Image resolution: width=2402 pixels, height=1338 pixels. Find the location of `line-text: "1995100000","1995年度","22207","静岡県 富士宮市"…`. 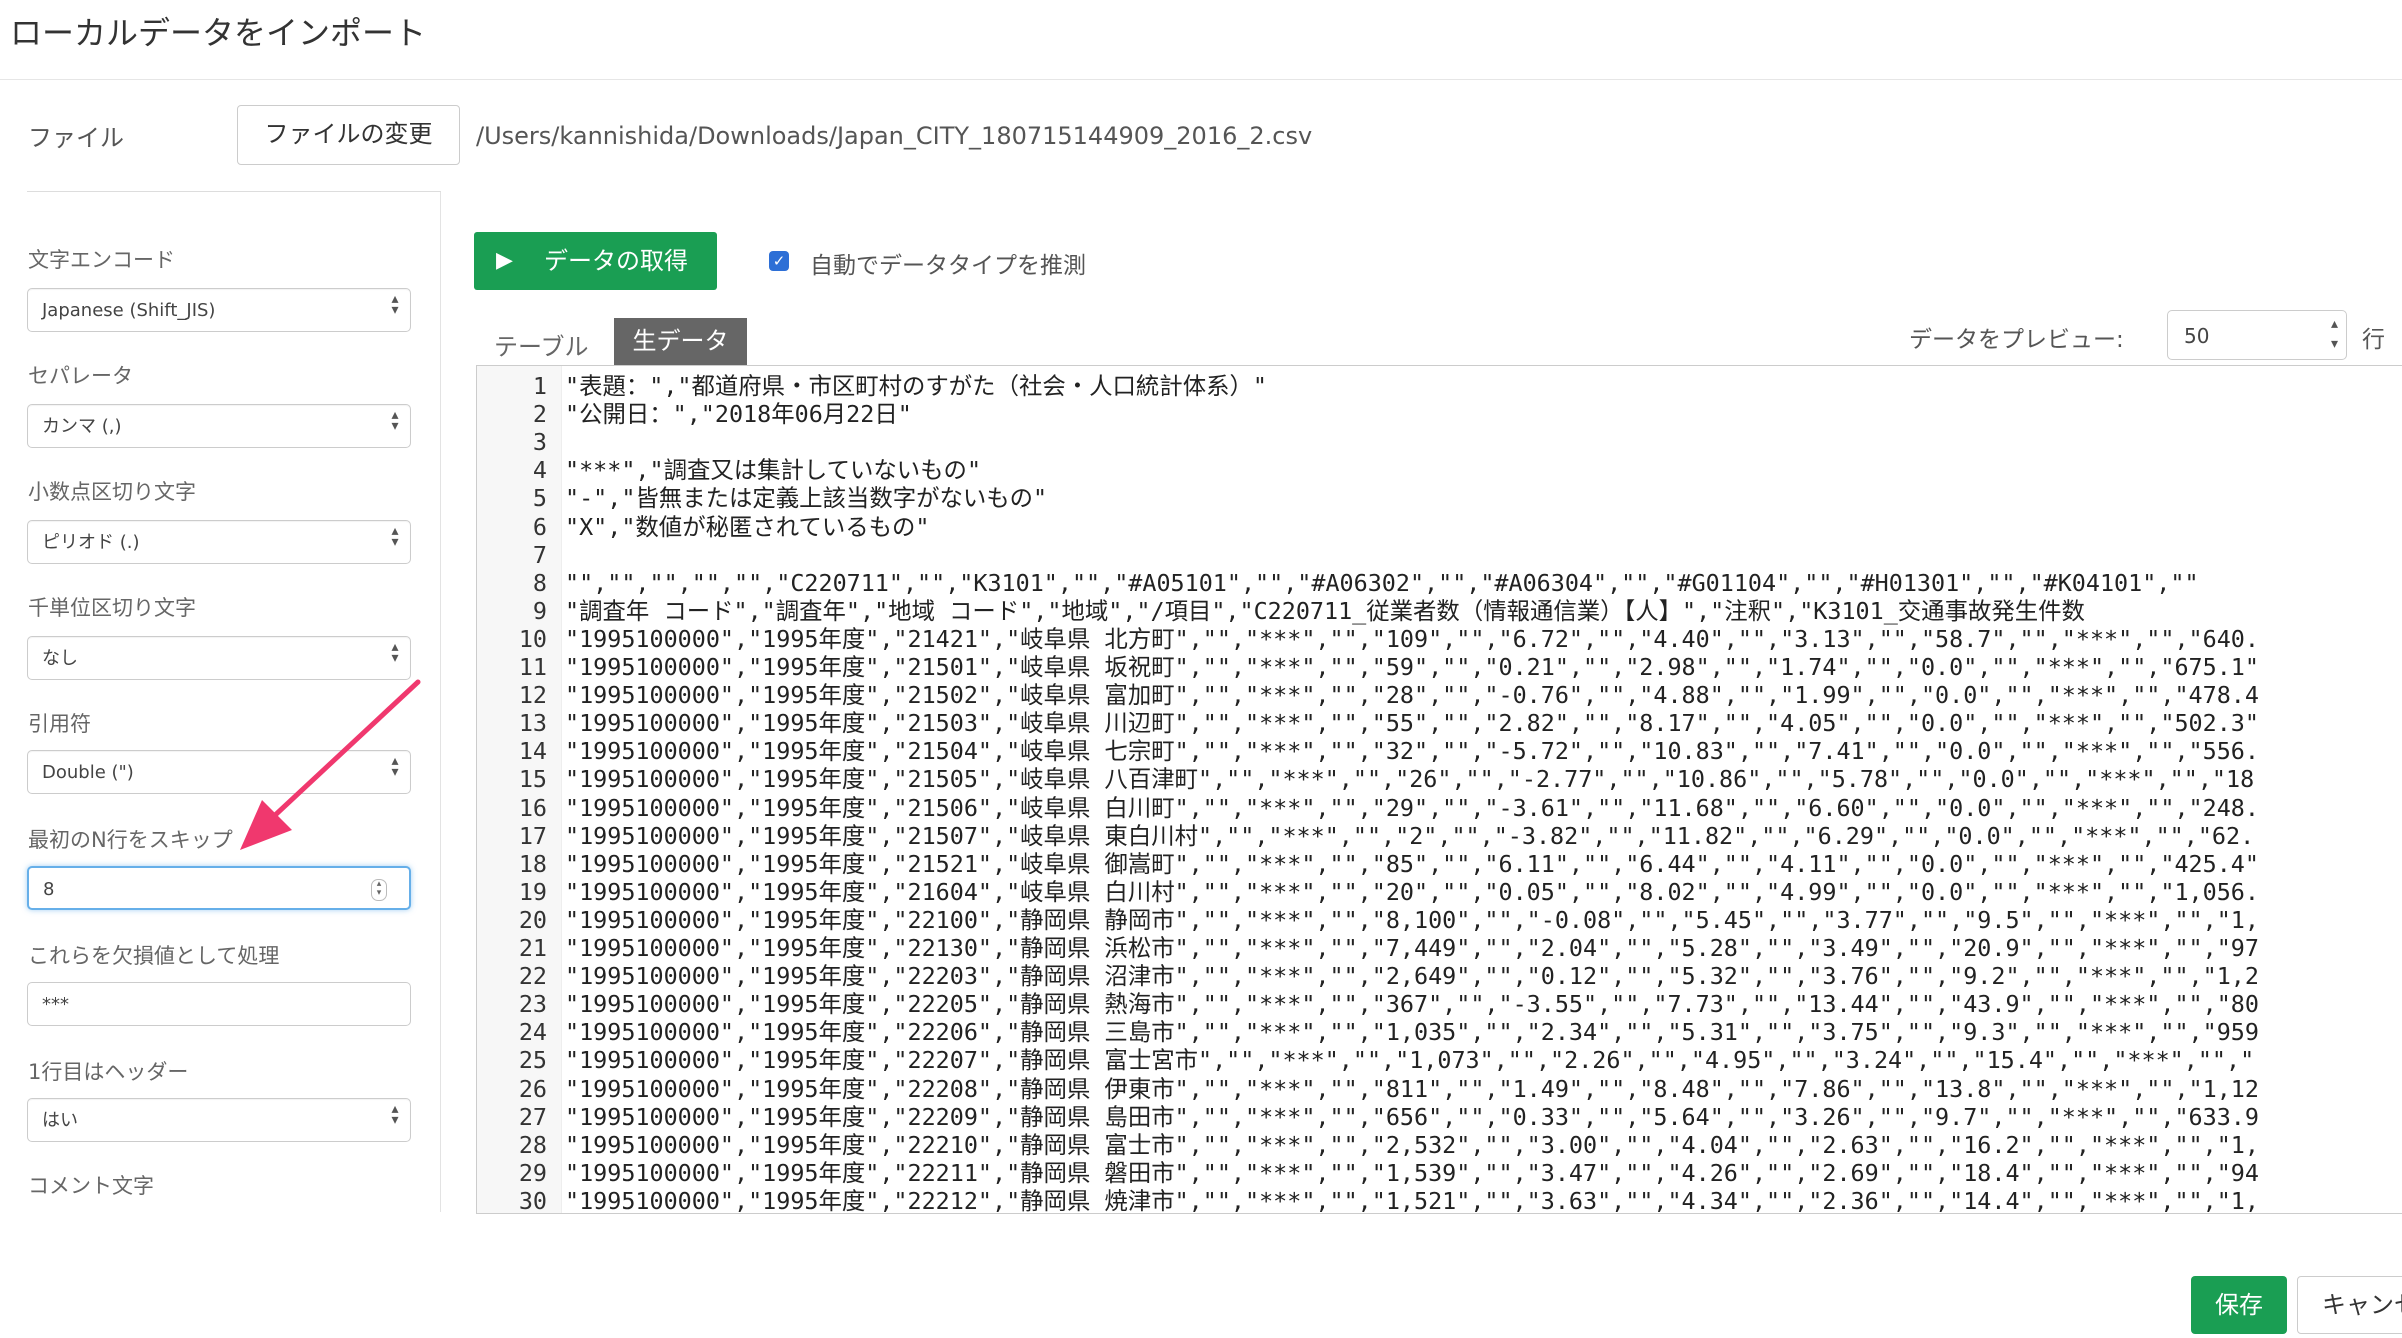

line-text: "1995100000","1995年度","22207","静岡県 富士宮市"… is located at coordinates (1410, 1060).